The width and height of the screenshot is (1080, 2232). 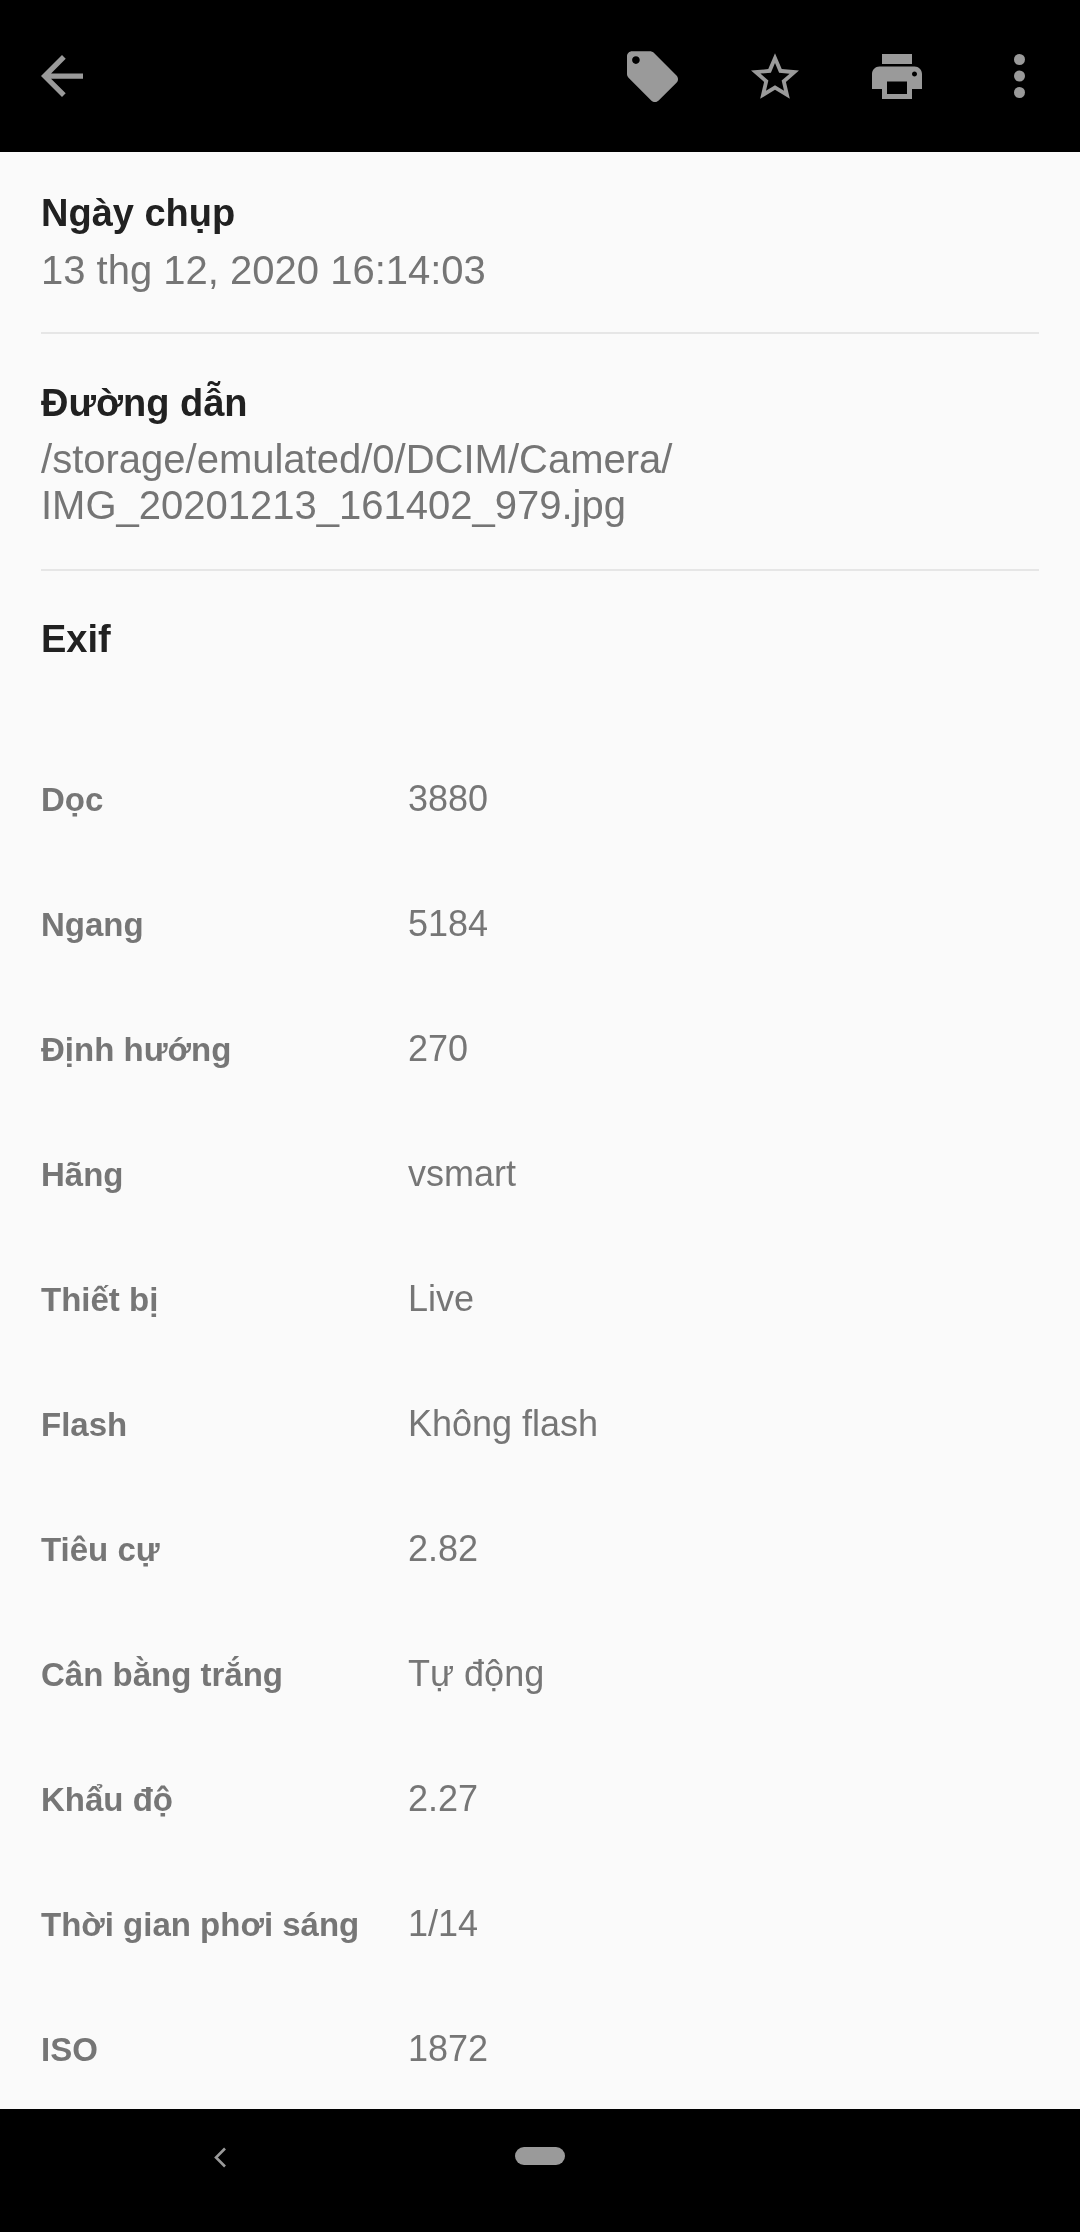 What do you see at coordinates (448, 2048) in the screenshot?
I see `exif-value: 1872` at bounding box center [448, 2048].